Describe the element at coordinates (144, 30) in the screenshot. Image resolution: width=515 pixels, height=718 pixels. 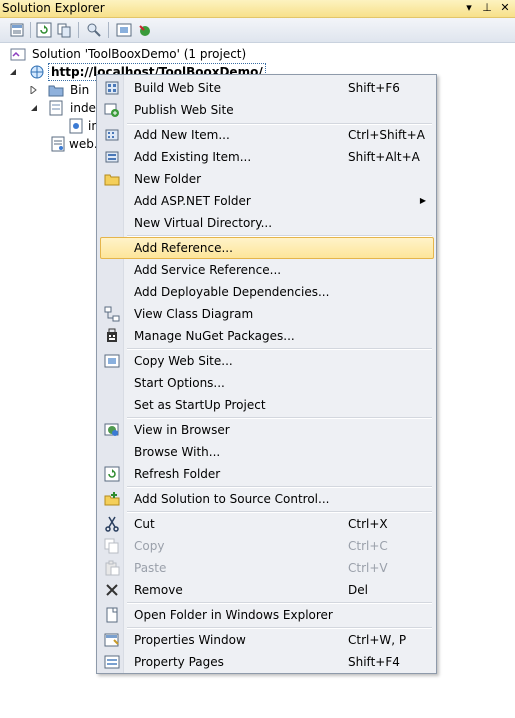
I see `asp-config-icon` at that location.